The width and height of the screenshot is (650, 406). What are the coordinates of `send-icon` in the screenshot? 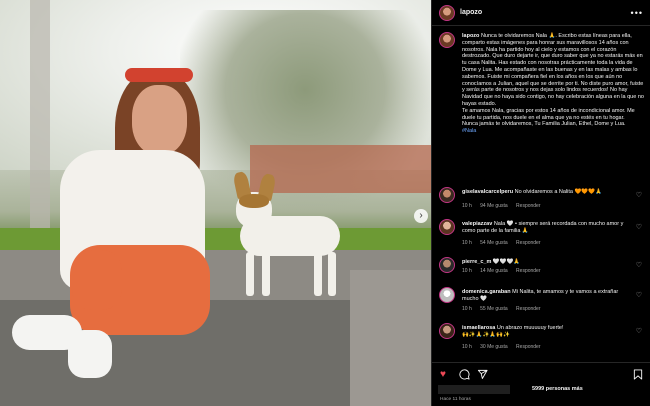 It's located at (482, 376).